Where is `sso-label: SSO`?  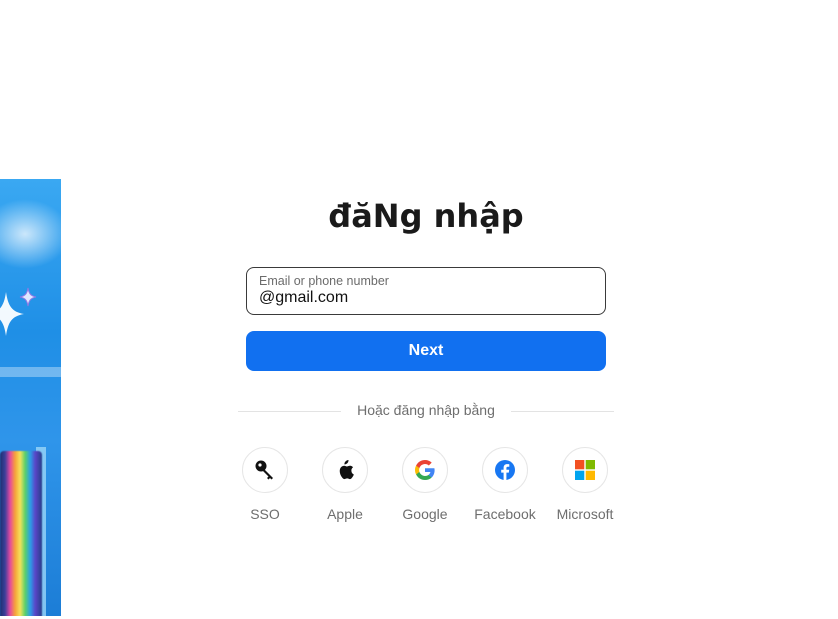
sso-label: SSO is located at coordinates (265, 514).